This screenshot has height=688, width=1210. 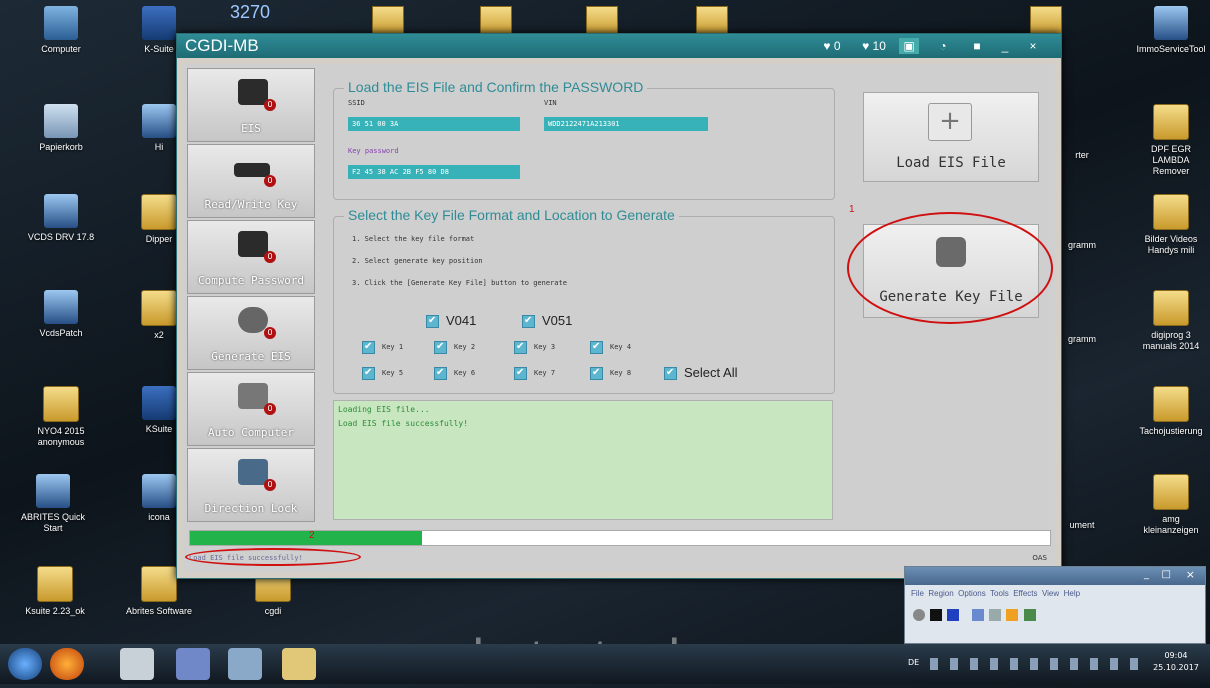 What do you see at coordinates (972, 593) in the screenshot?
I see `menu-options: Options` at bounding box center [972, 593].